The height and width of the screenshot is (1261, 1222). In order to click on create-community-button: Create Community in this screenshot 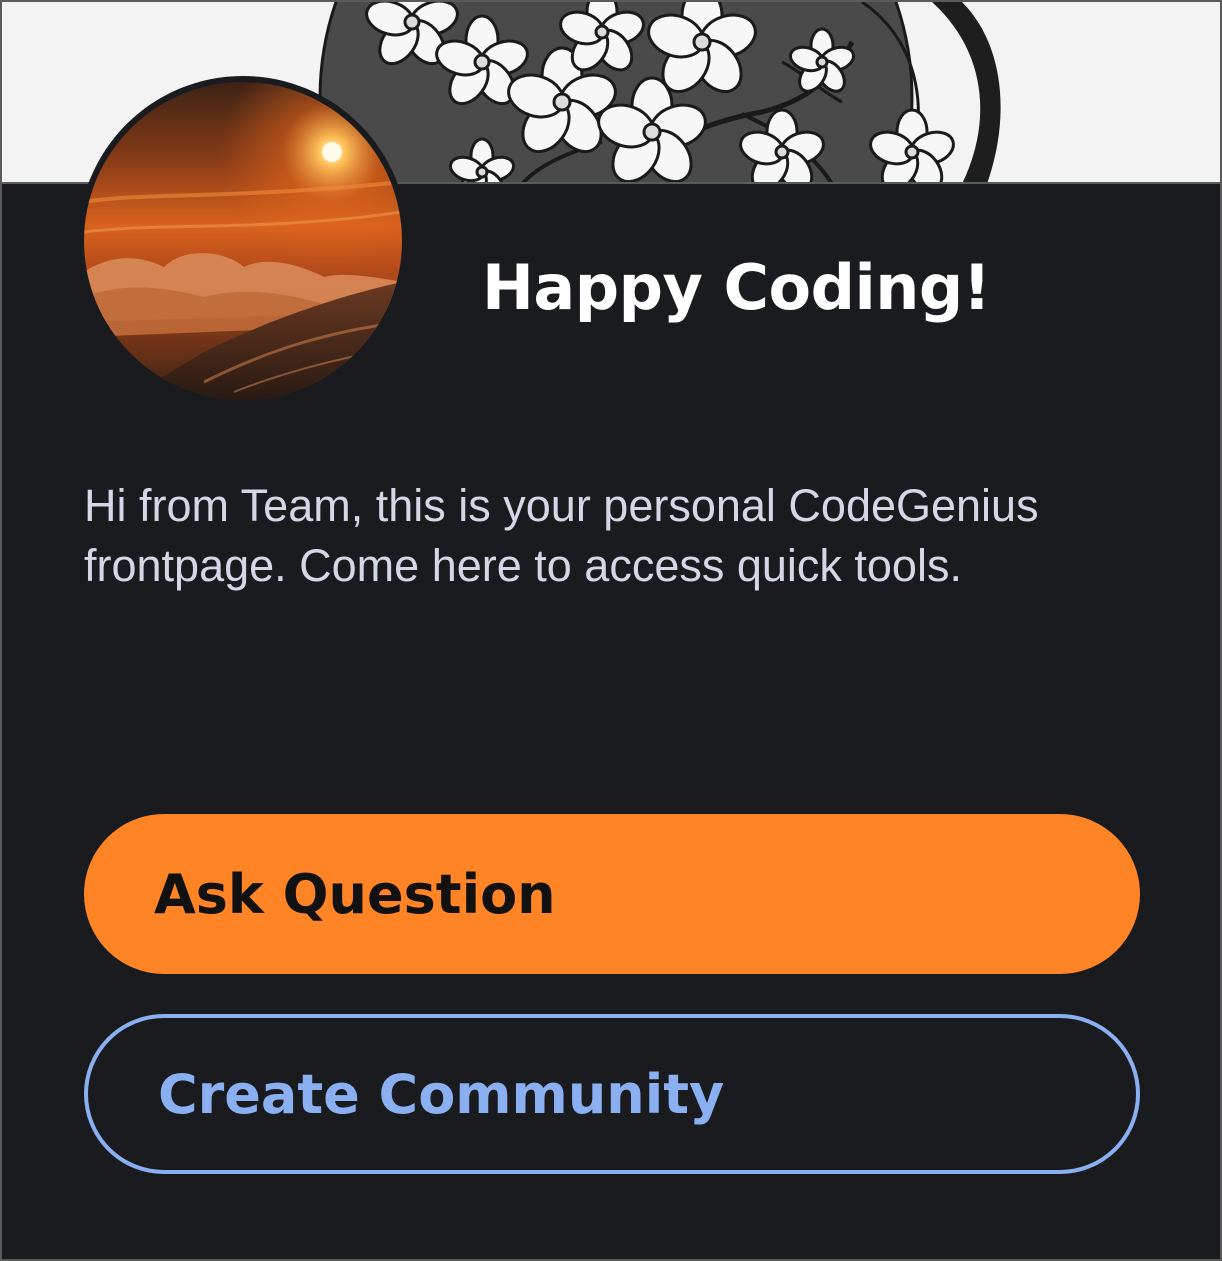, I will do `click(612, 1094)`.